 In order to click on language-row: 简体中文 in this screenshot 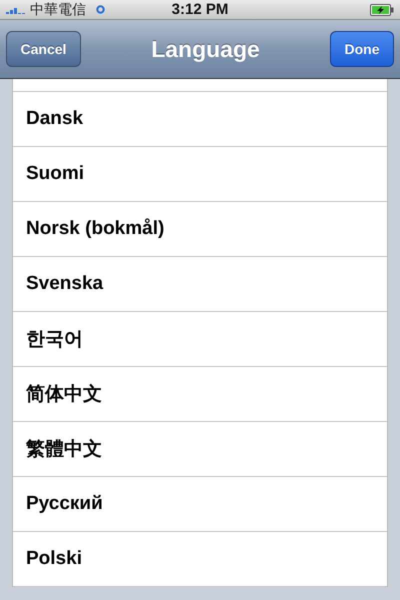, I will do `click(200, 394)`.